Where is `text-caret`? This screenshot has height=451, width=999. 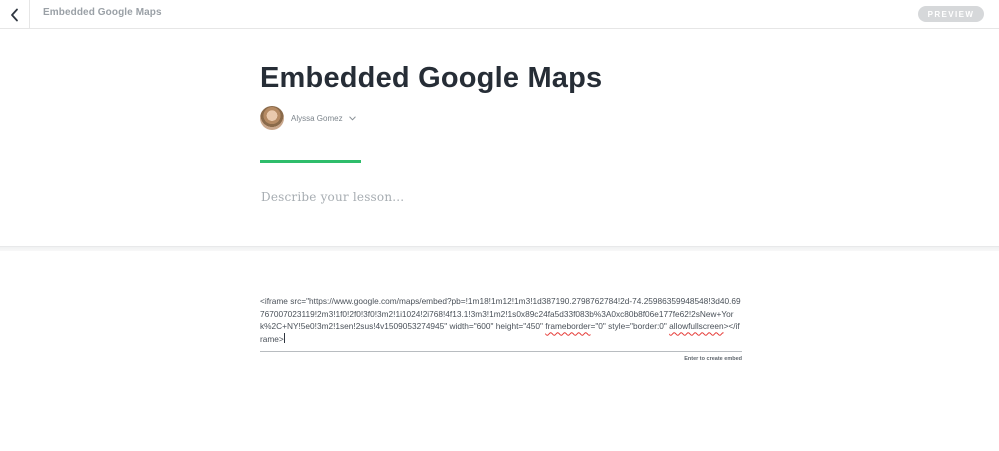
text-caret is located at coordinates (284, 338).